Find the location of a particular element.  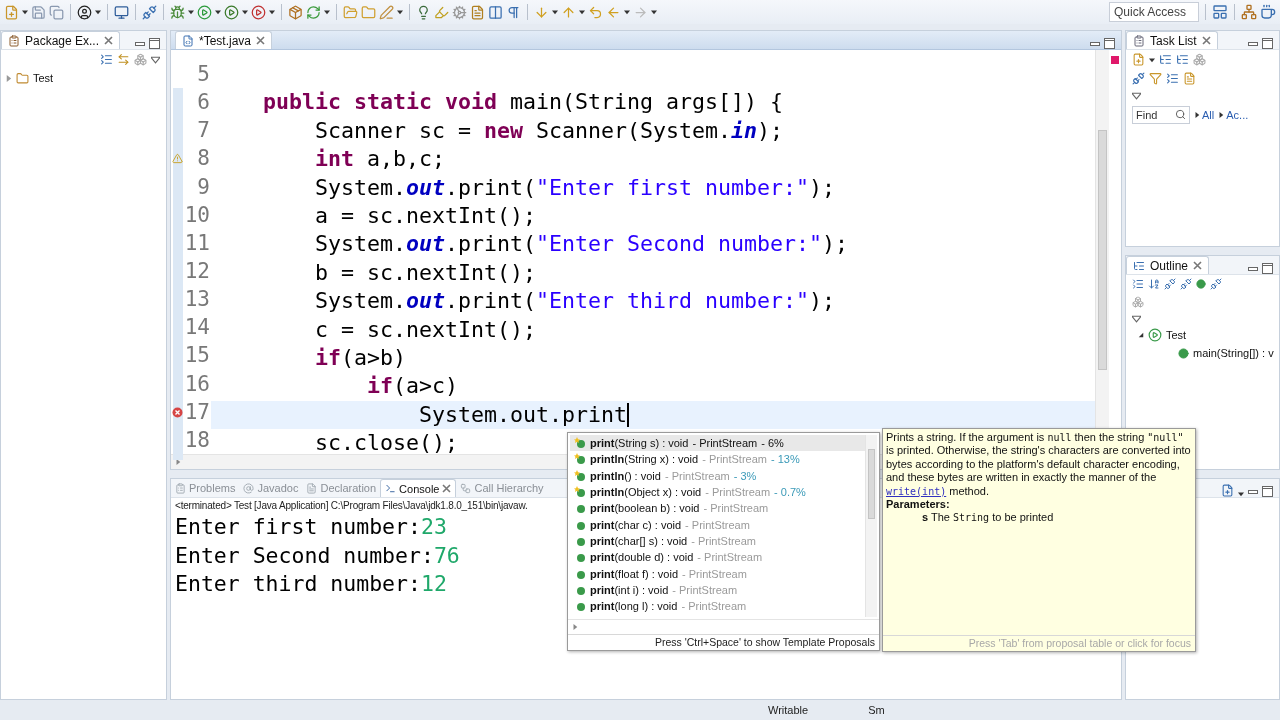

console-line: Enter Second number:76 is located at coordinates (317, 555).